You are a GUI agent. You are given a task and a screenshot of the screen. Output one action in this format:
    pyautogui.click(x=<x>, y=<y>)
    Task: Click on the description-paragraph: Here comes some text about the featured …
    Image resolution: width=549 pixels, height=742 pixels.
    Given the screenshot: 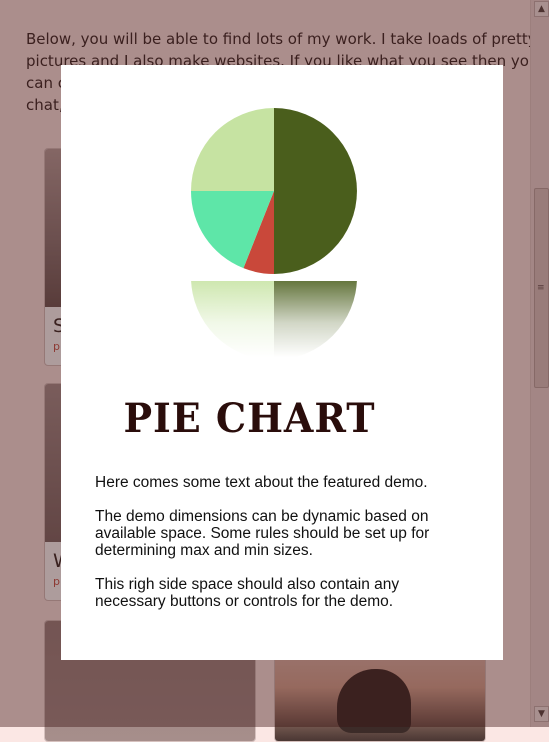 What is the action you would take?
    pyautogui.click(x=290, y=482)
    